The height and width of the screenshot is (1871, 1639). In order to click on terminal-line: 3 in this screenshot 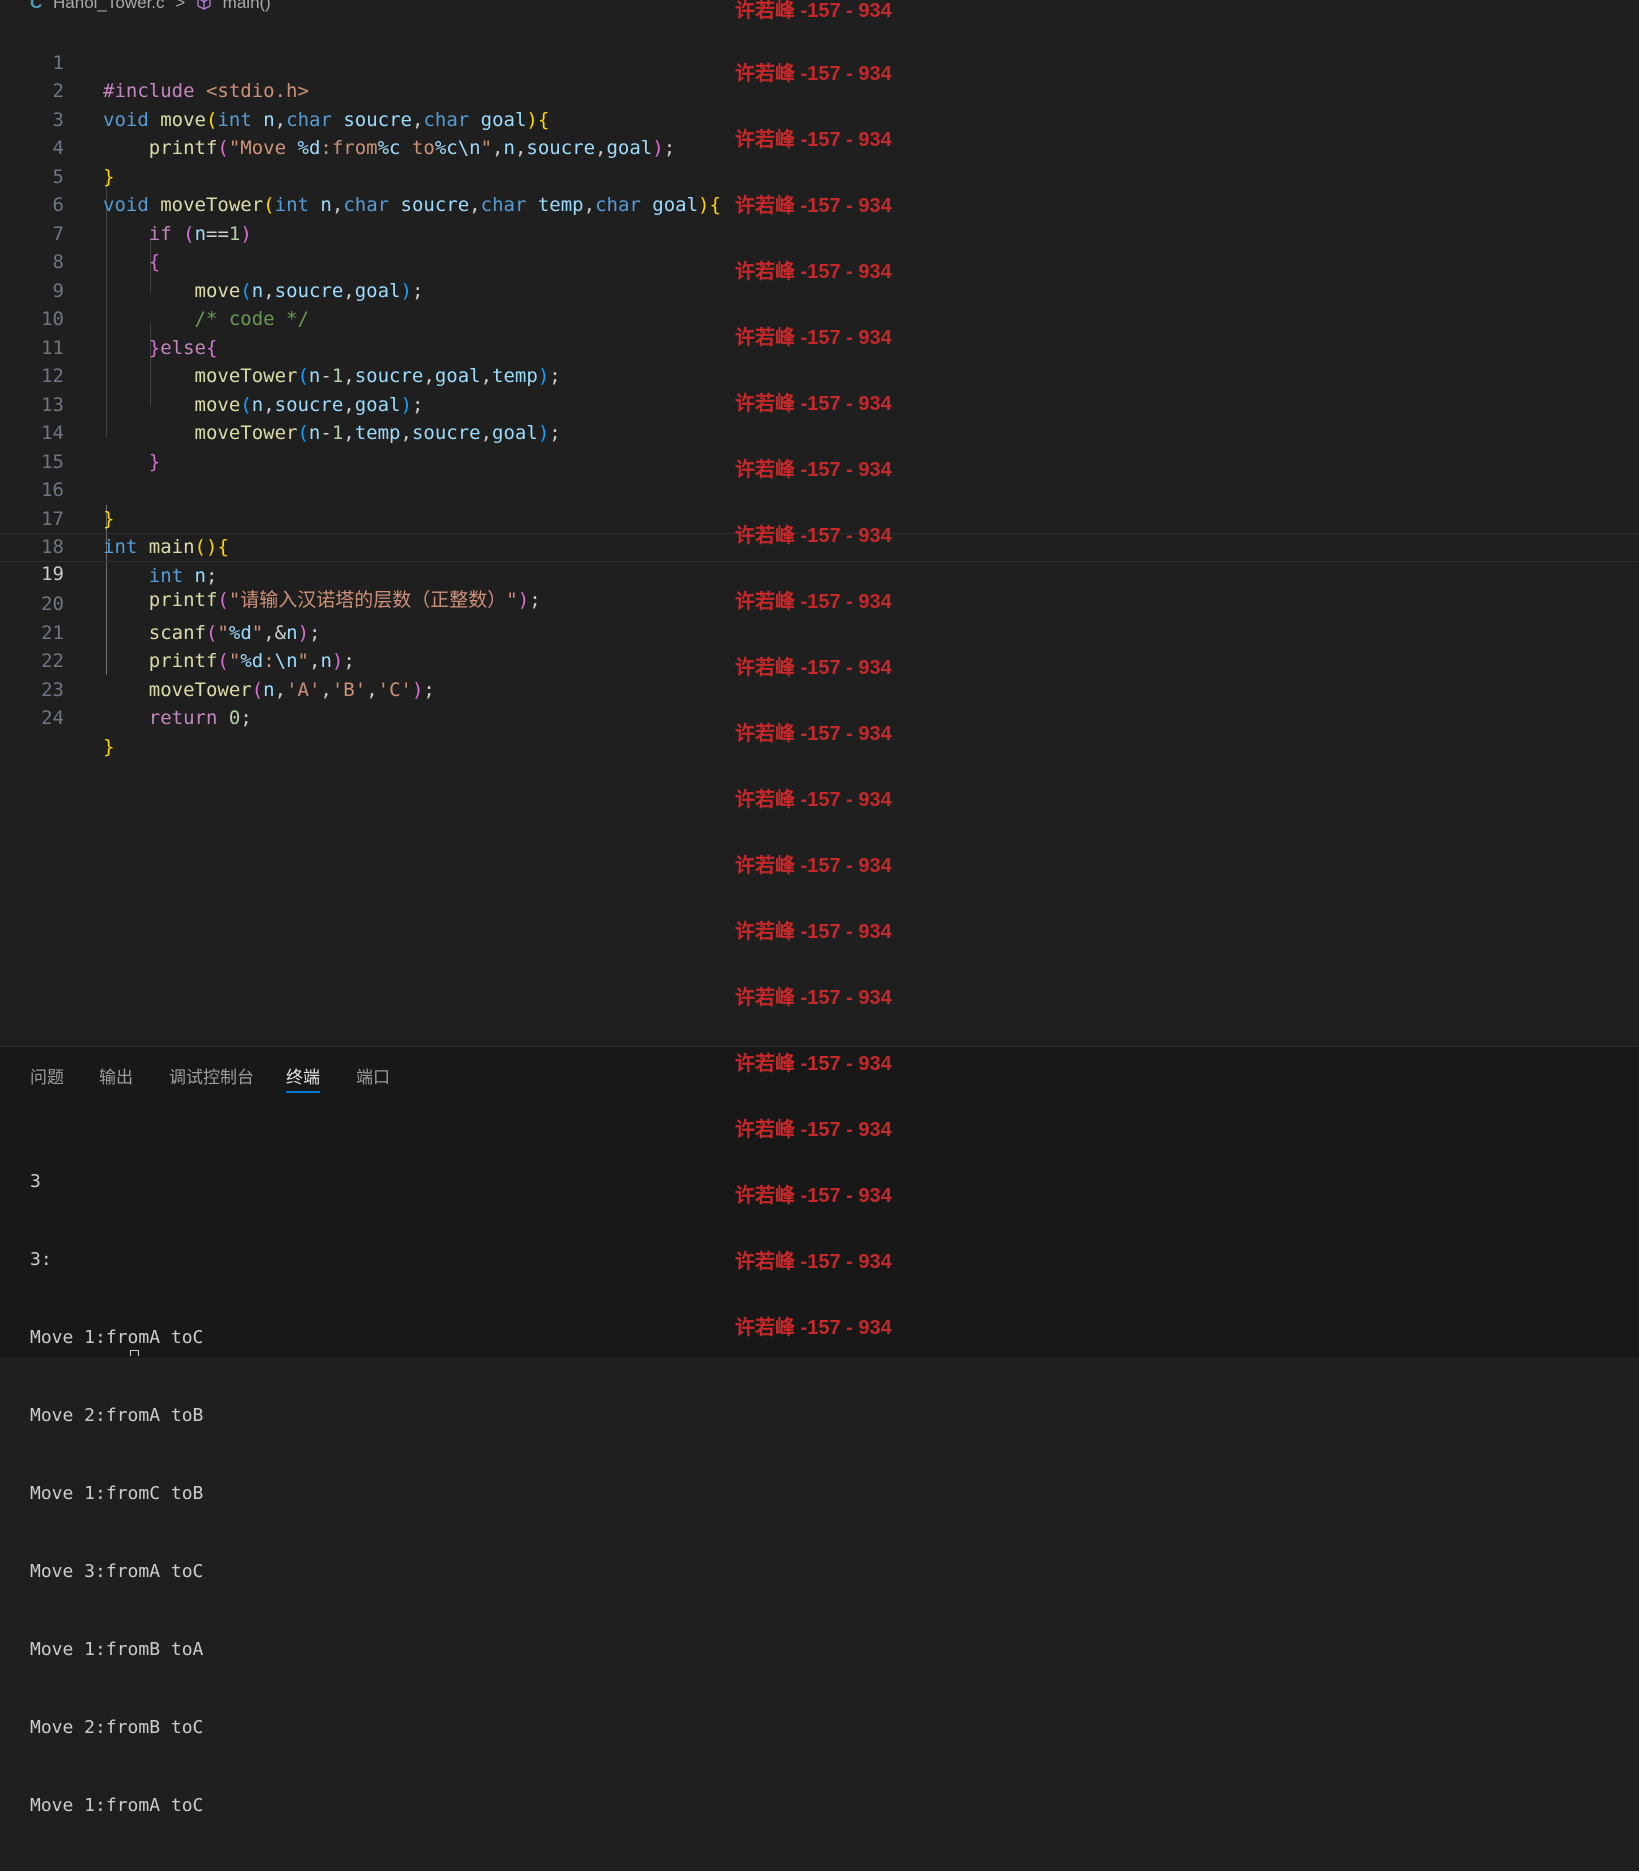, I will do `click(35, 1181)`.